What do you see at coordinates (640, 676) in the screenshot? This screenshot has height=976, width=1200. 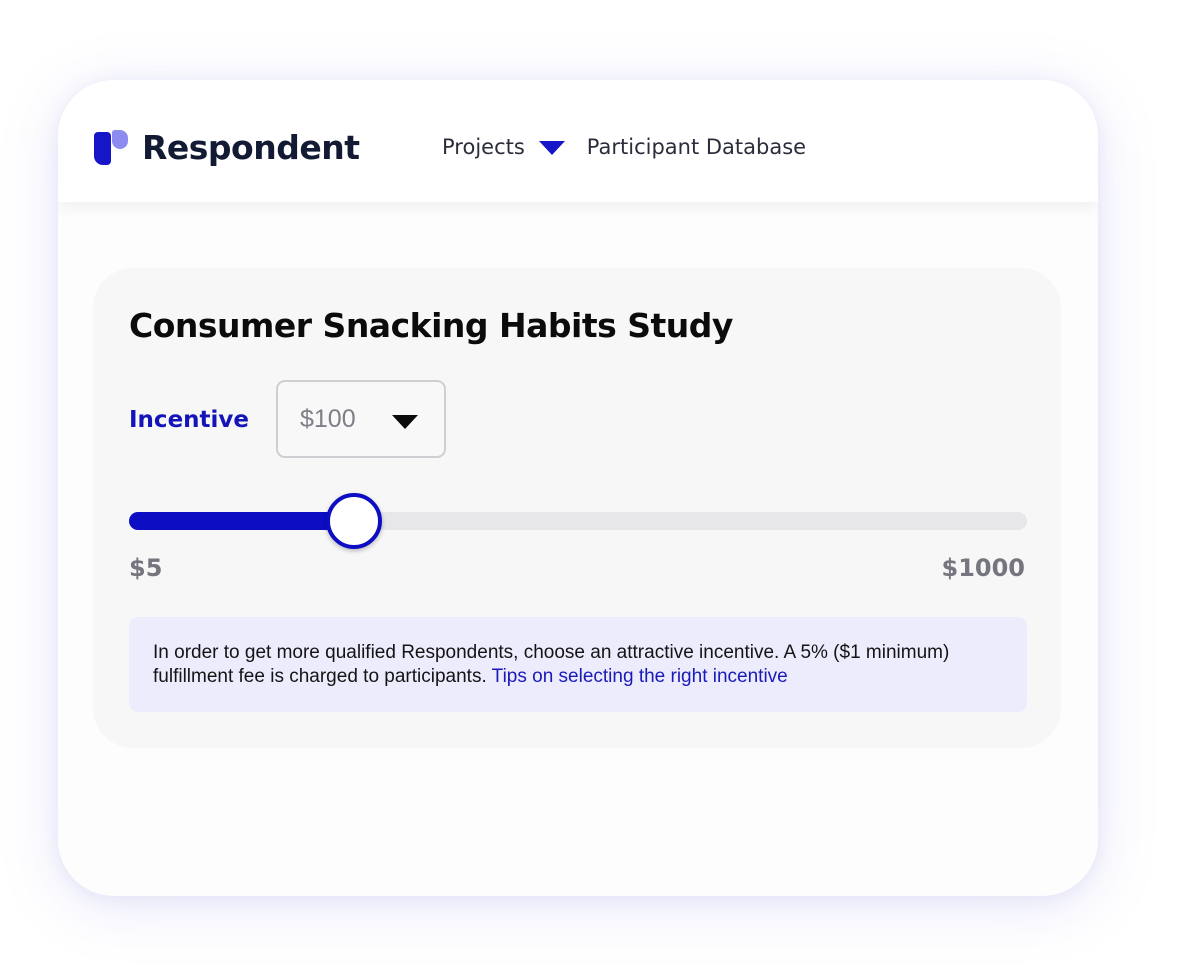 I see `incentive-tips-link: Tips on selecting the right incentive` at bounding box center [640, 676].